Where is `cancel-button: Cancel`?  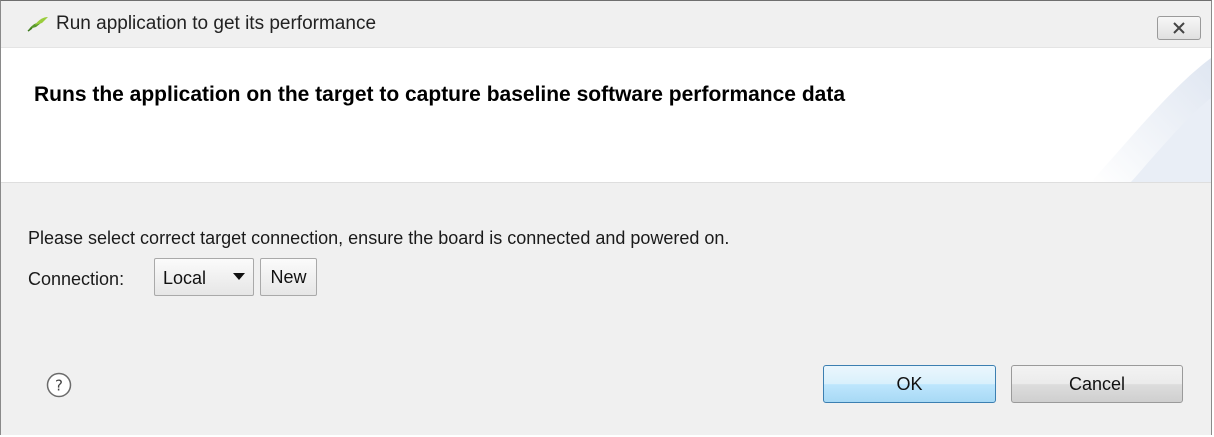
cancel-button: Cancel is located at coordinates (1097, 384).